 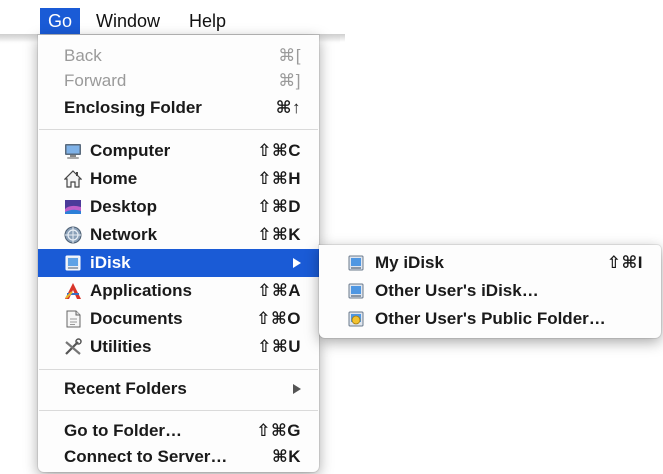 I want to click on shortcut-label: ⇧⌘I, so click(x=624, y=262).